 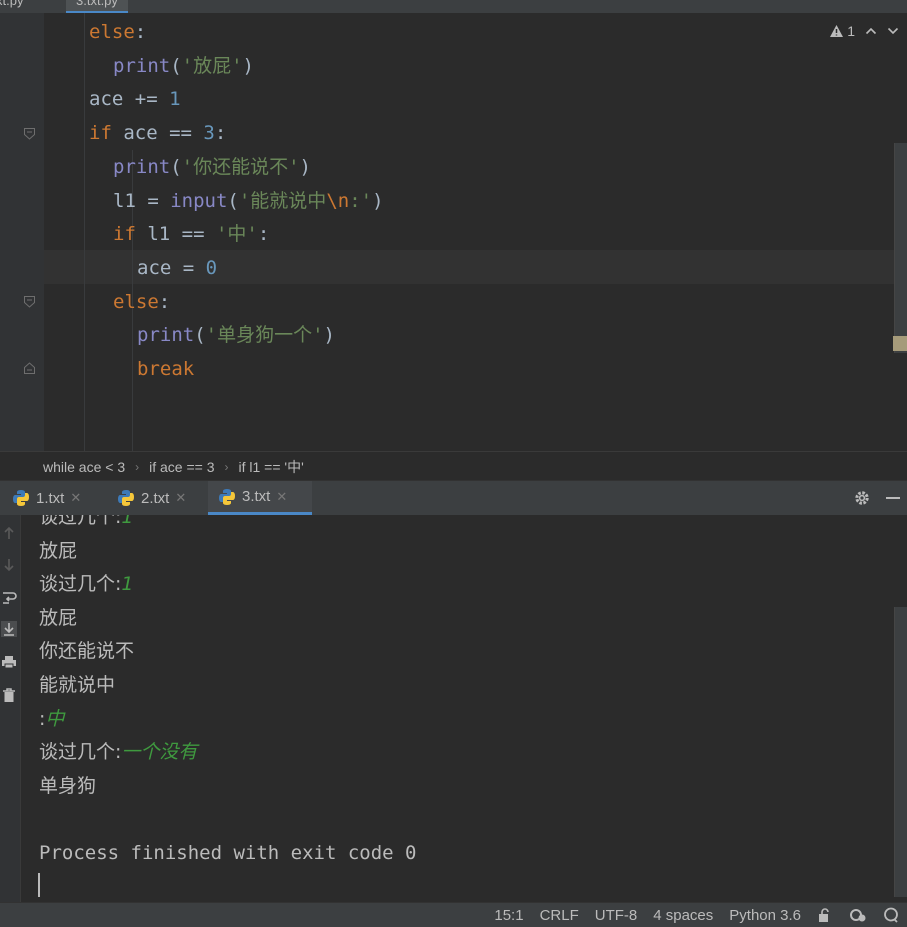 What do you see at coordinates (9, 662) in the screenshot?
I see `print-icon` at bounding box center [9, 662].